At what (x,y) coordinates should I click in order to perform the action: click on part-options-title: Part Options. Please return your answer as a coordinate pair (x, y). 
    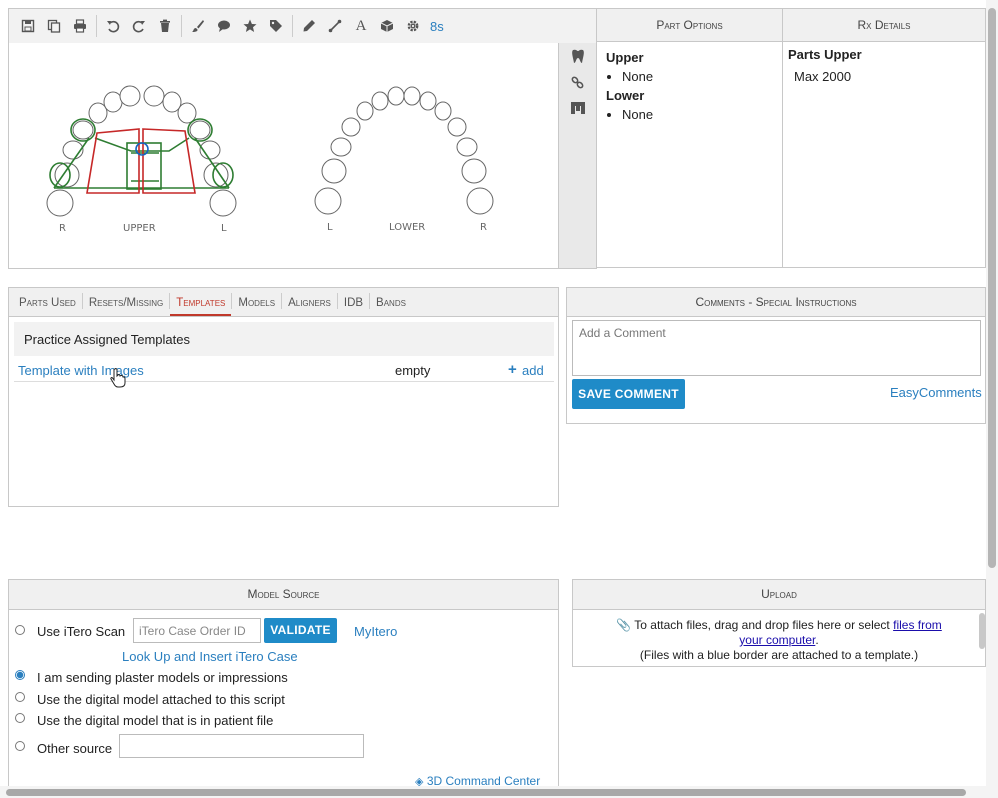
    Looking at the image, I should click on (689, 25).